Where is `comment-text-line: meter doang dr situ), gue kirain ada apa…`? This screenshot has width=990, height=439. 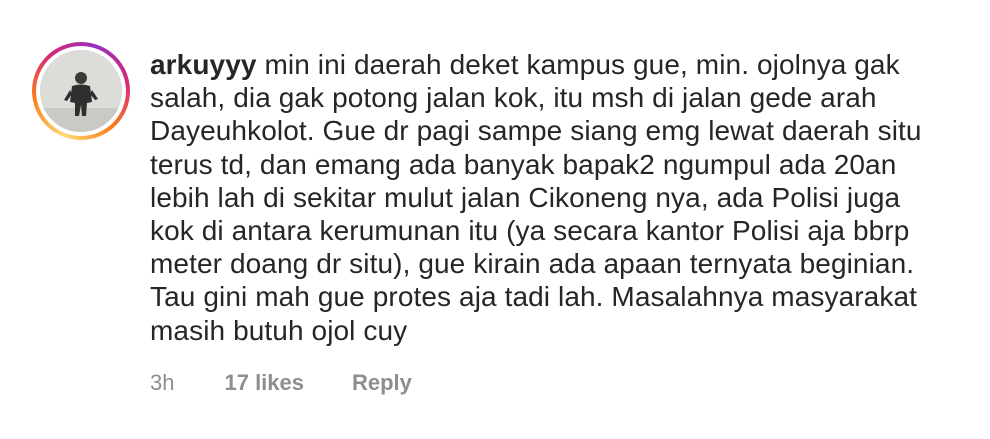
comment-text-line: meter doang dr situ), gue kirain ada apa… is located at coordinates (532, 264).